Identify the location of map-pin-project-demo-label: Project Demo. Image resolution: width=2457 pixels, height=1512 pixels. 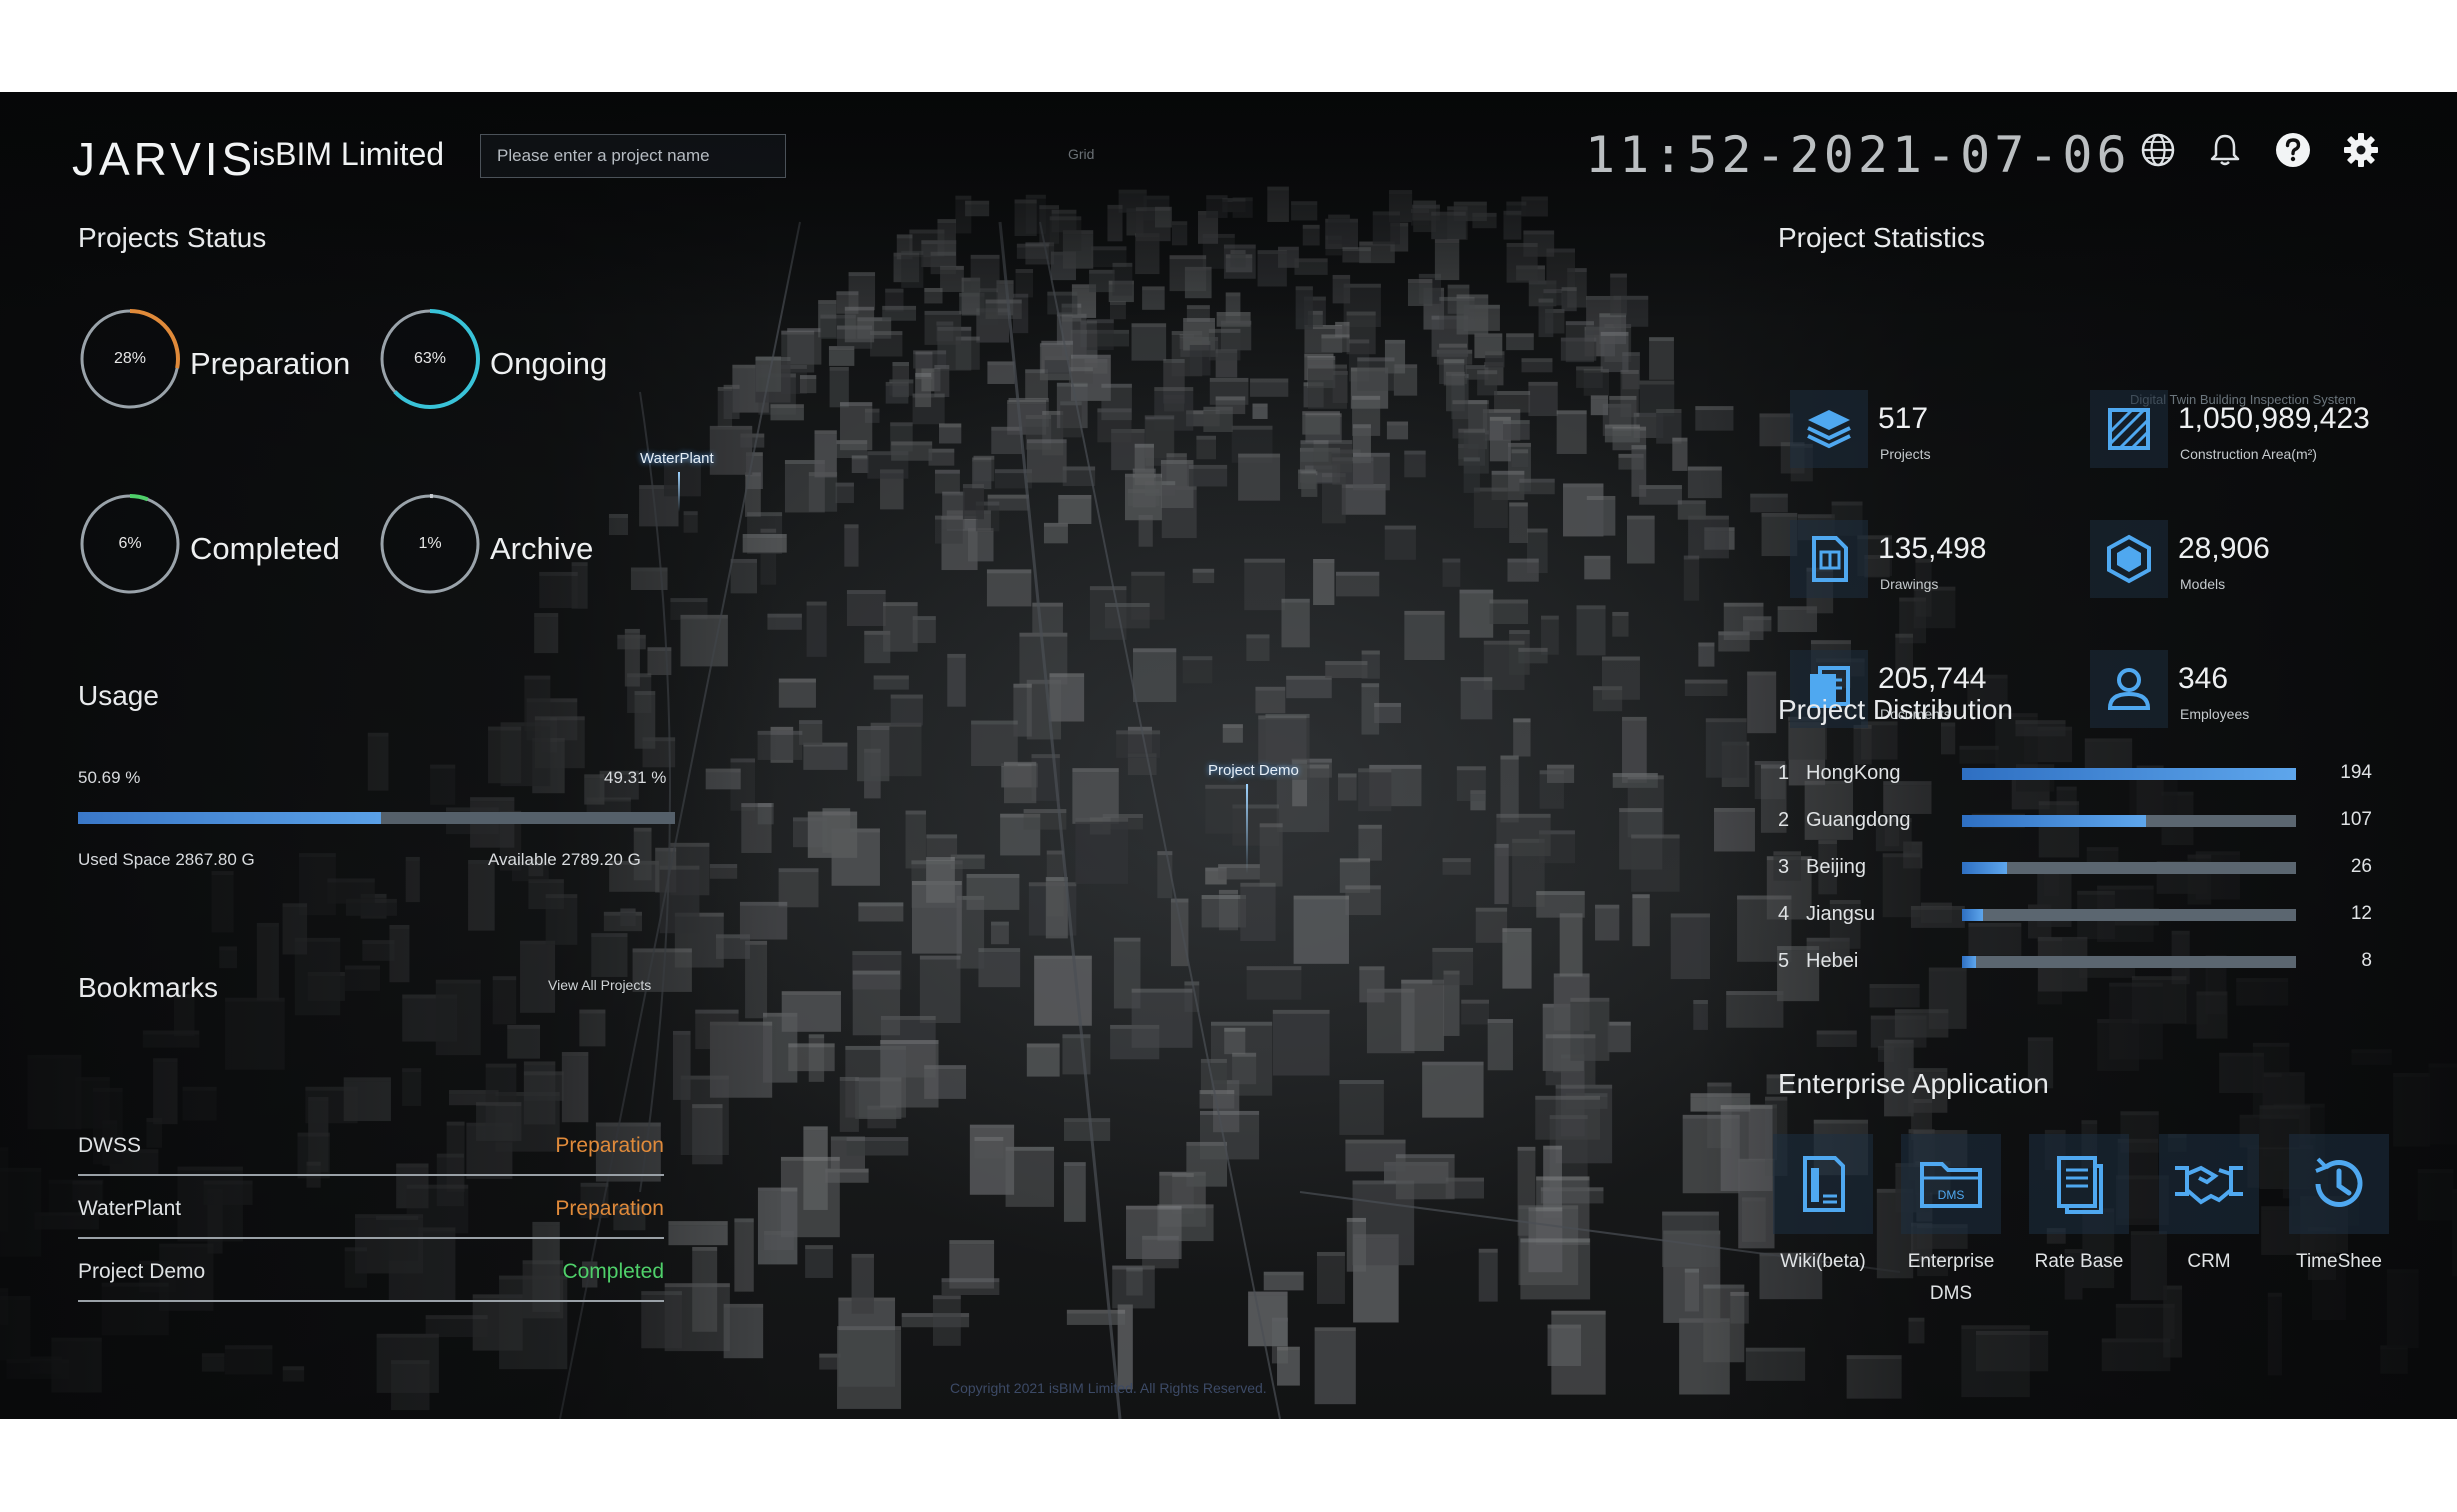
(1253, 770).